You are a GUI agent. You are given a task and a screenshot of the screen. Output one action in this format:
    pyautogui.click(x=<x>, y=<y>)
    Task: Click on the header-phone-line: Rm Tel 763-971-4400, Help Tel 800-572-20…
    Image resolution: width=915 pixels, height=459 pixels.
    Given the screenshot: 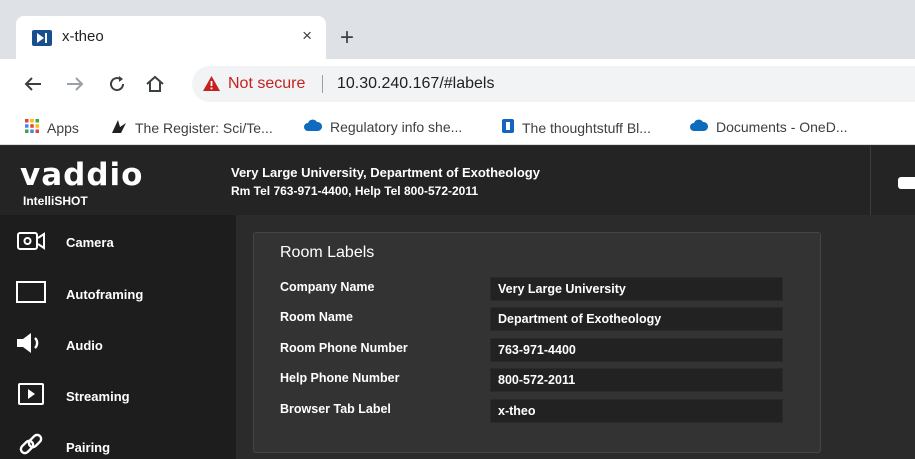 What is the action you would take?
    pyautogui.click(x=355, y=191)
    